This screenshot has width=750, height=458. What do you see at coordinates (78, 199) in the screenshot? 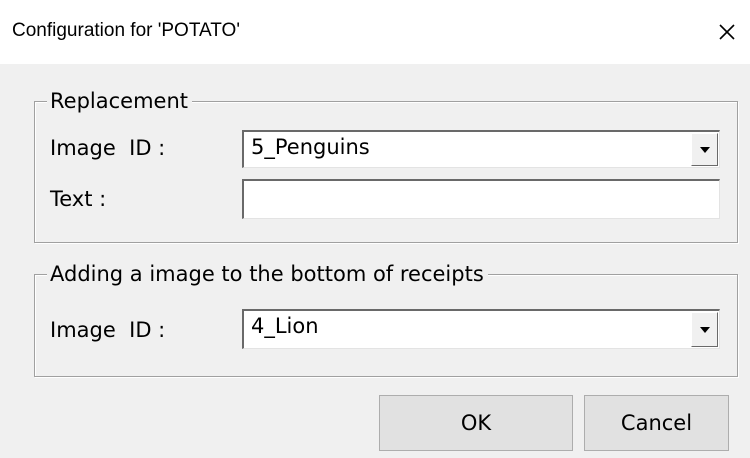
I see `replacement-text-label: Text :` at bounding box center [78, 199].